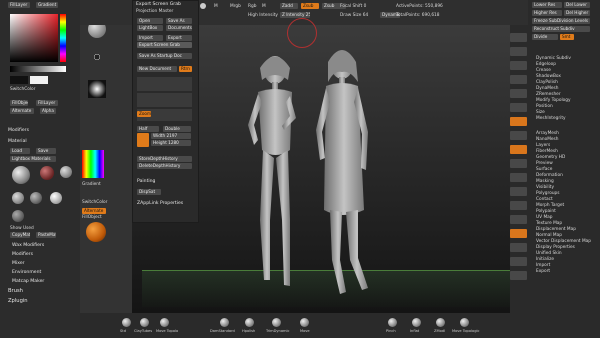  I want to click on store-depth-history-button: StoreDepthHistory, so click(164, 159).